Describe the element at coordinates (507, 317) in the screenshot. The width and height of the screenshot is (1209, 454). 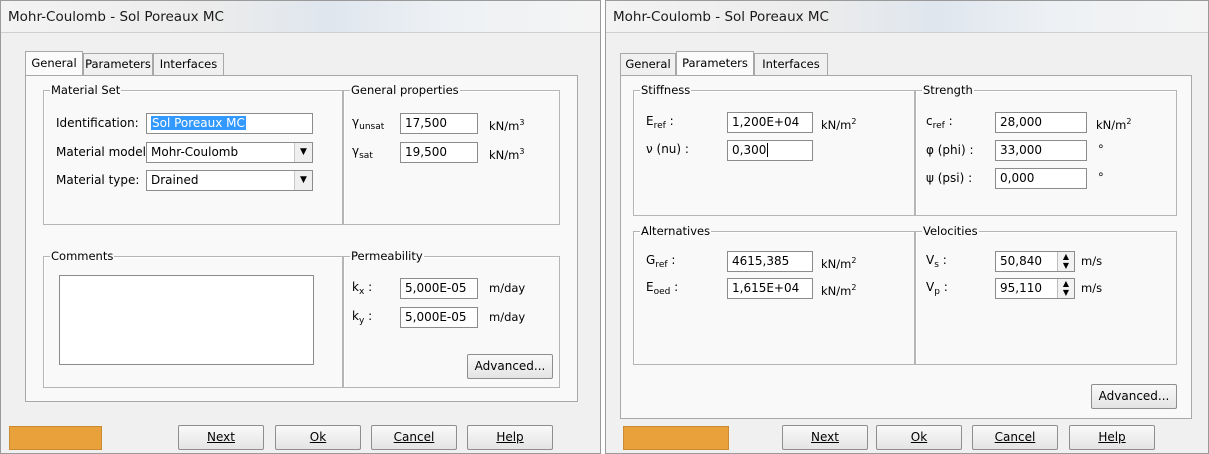
I see `ky-unit: m/day` at that location.